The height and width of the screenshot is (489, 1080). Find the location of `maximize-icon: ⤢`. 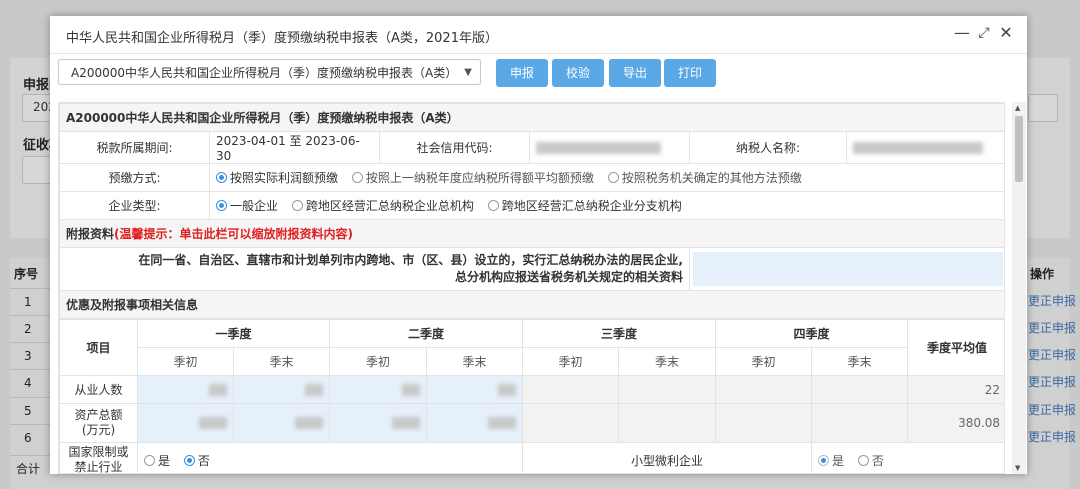

maximize-icon: ⤢ is located at coordinates (984, 33).